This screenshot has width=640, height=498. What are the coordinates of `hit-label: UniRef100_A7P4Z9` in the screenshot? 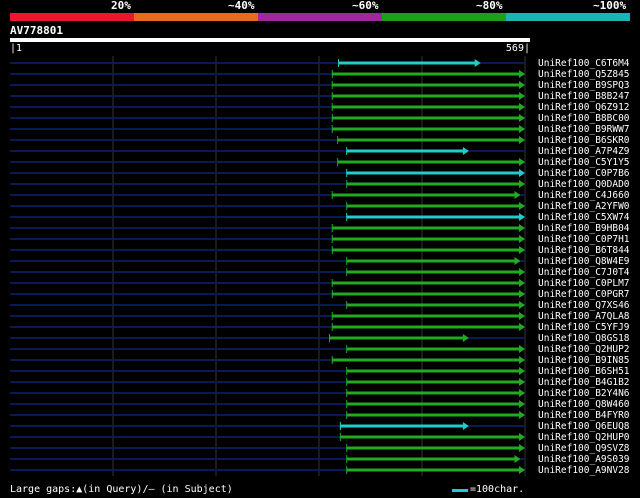 It's located at (584, 151).